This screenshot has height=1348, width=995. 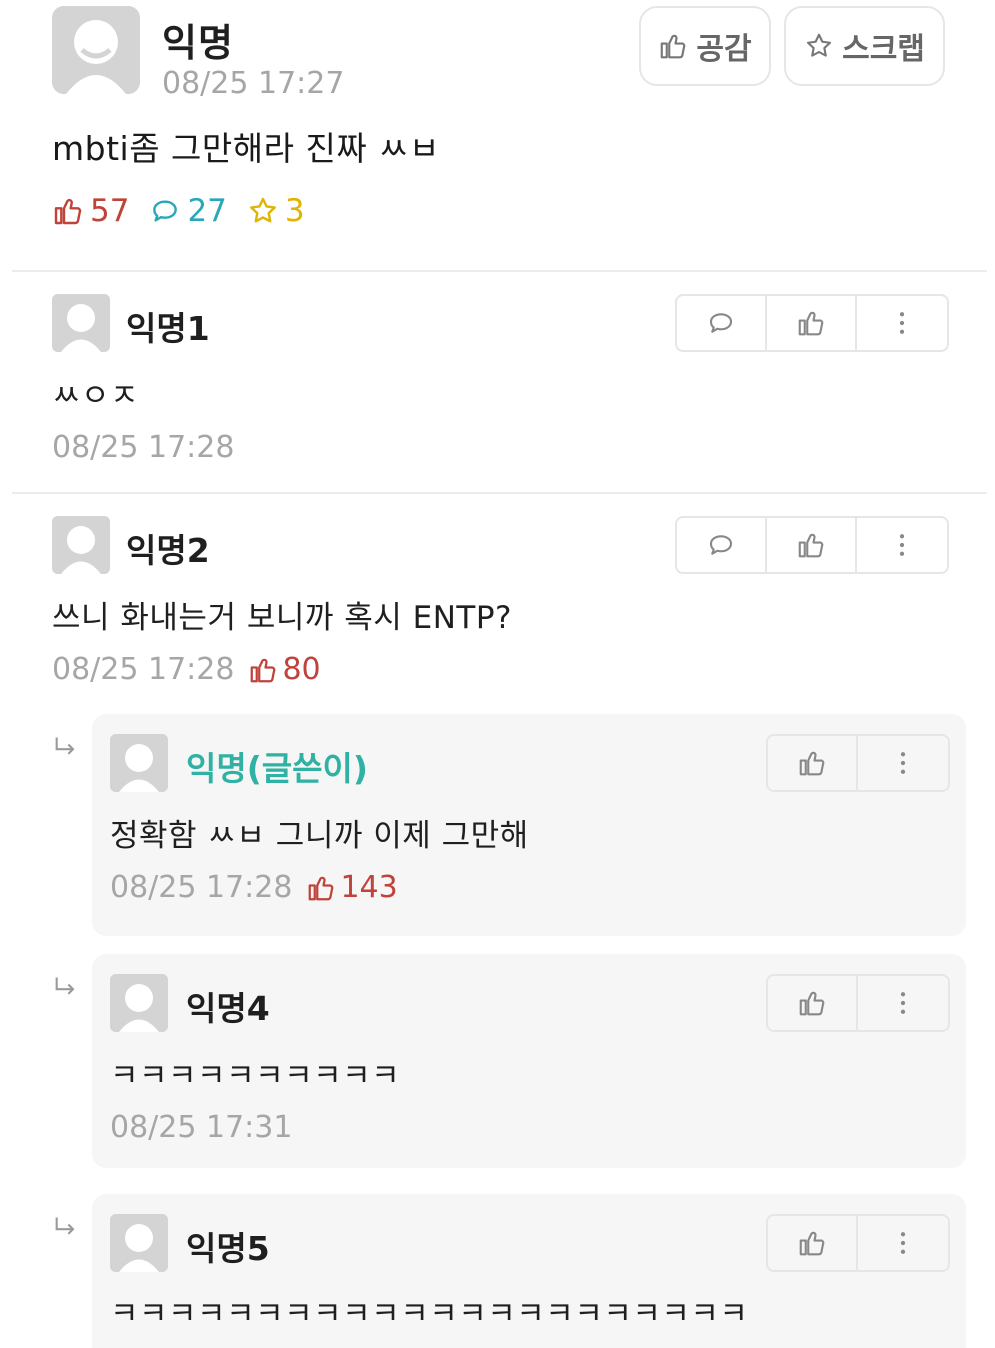 I want to click on reply-box: 익명4 ㅋㅋㅋㅋㅋㅋㅋㅋㅋㅋ 08/25 17:31, so click(x=529, y=1061).